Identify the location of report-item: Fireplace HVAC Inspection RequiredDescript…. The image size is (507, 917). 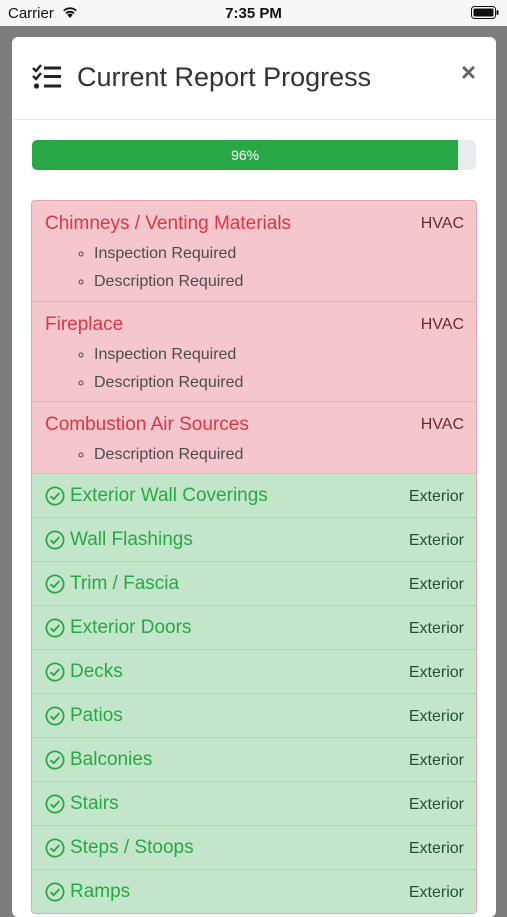
(254, 351).